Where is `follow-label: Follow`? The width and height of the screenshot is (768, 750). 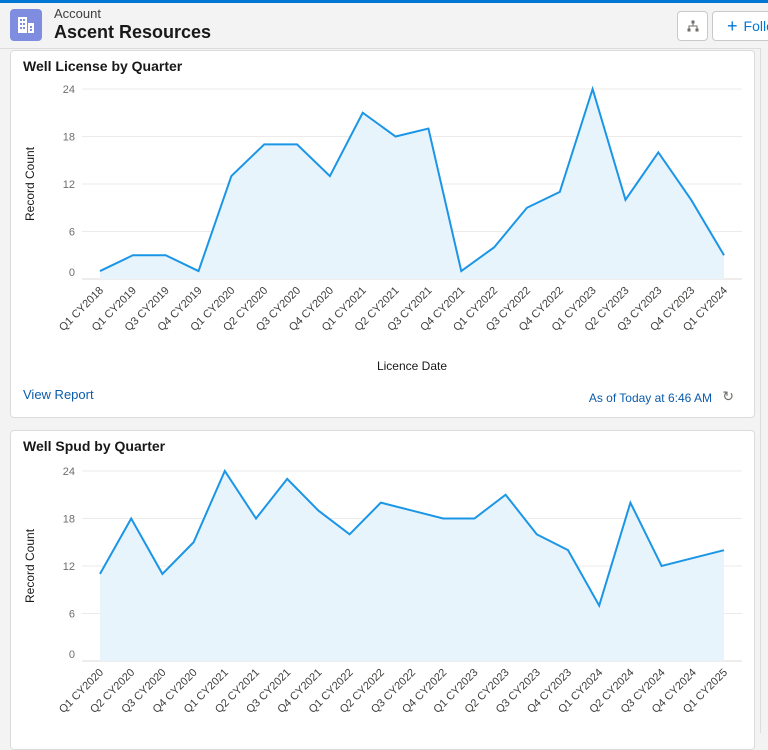
follow-label: Follow is located at coordinates (756, 26).